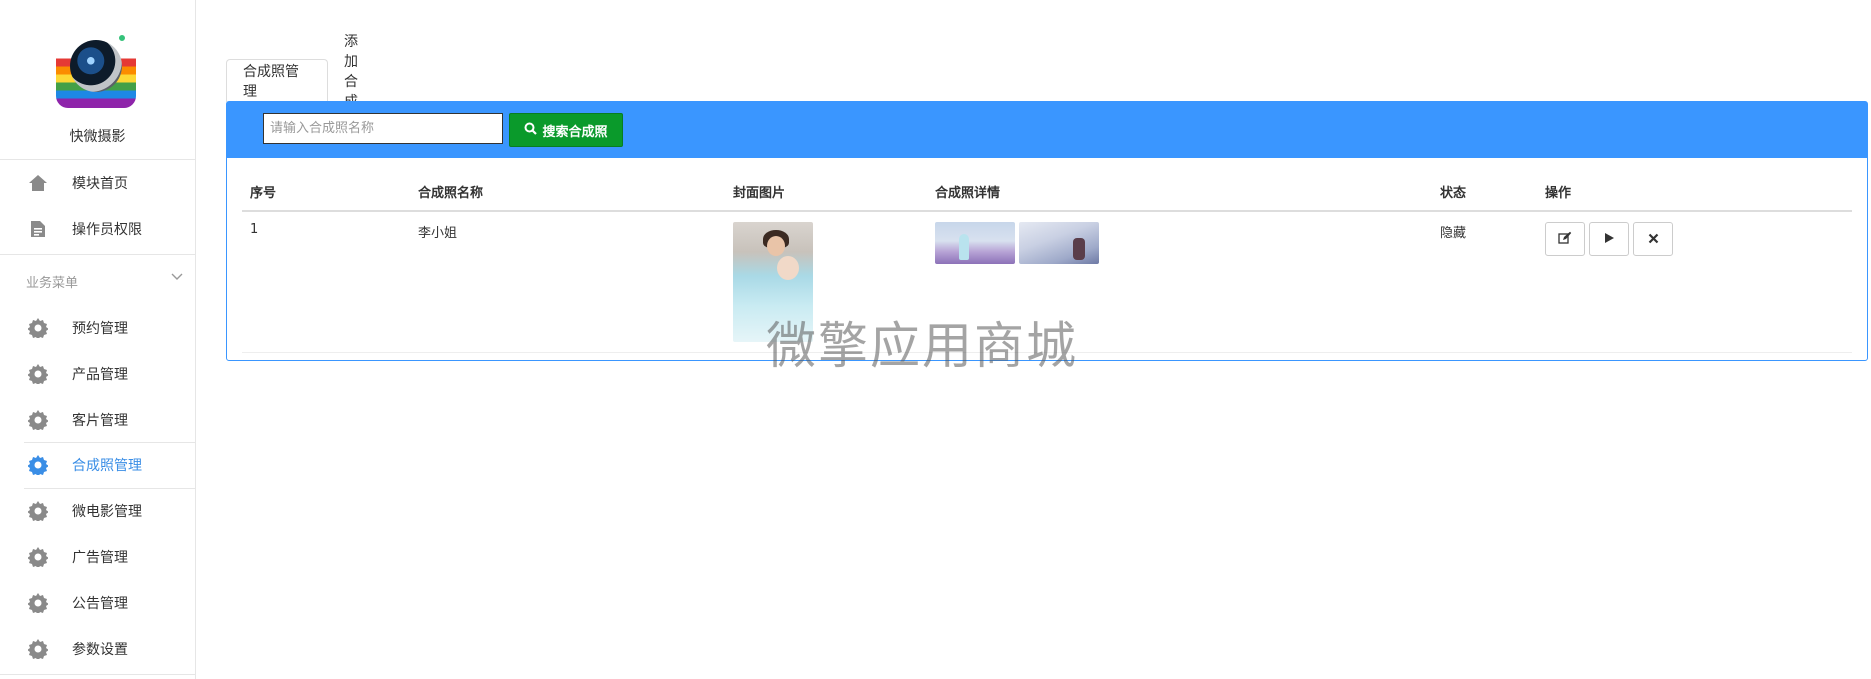 The height and width of the screenshot is (679, 1871). Describe the element at coordinates (531, 130) in the screenshot. I see `search-icon` at that location.